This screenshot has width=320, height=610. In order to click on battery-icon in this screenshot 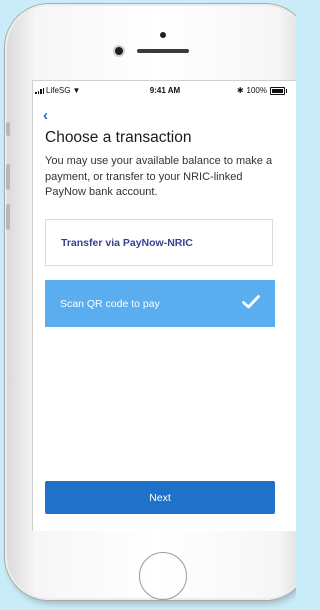, I will do `click(278, 90)`.